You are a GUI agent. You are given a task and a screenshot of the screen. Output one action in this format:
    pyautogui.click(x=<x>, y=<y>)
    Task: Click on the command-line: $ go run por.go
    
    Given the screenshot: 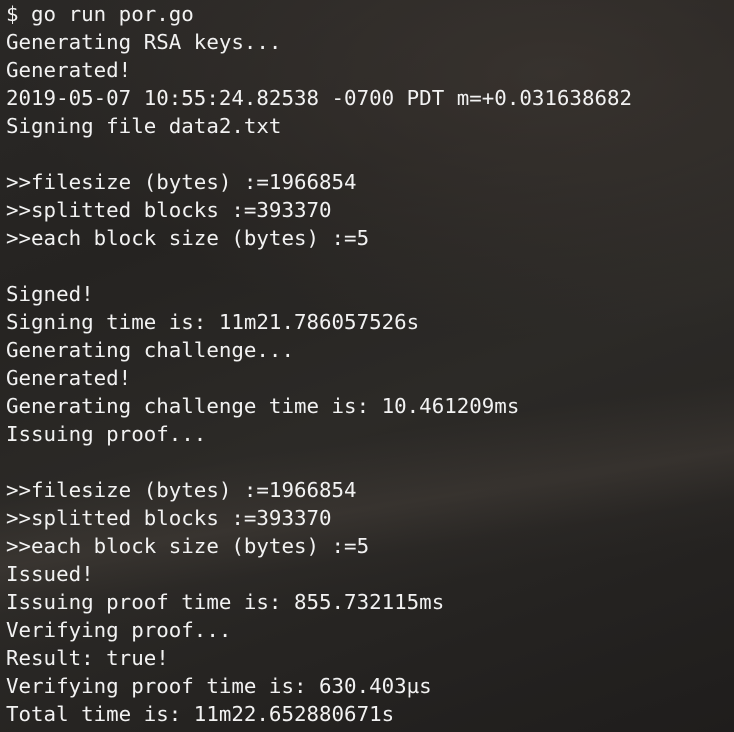 What is the action you would take?
    pyautogui.click(x=100, y=14)
    